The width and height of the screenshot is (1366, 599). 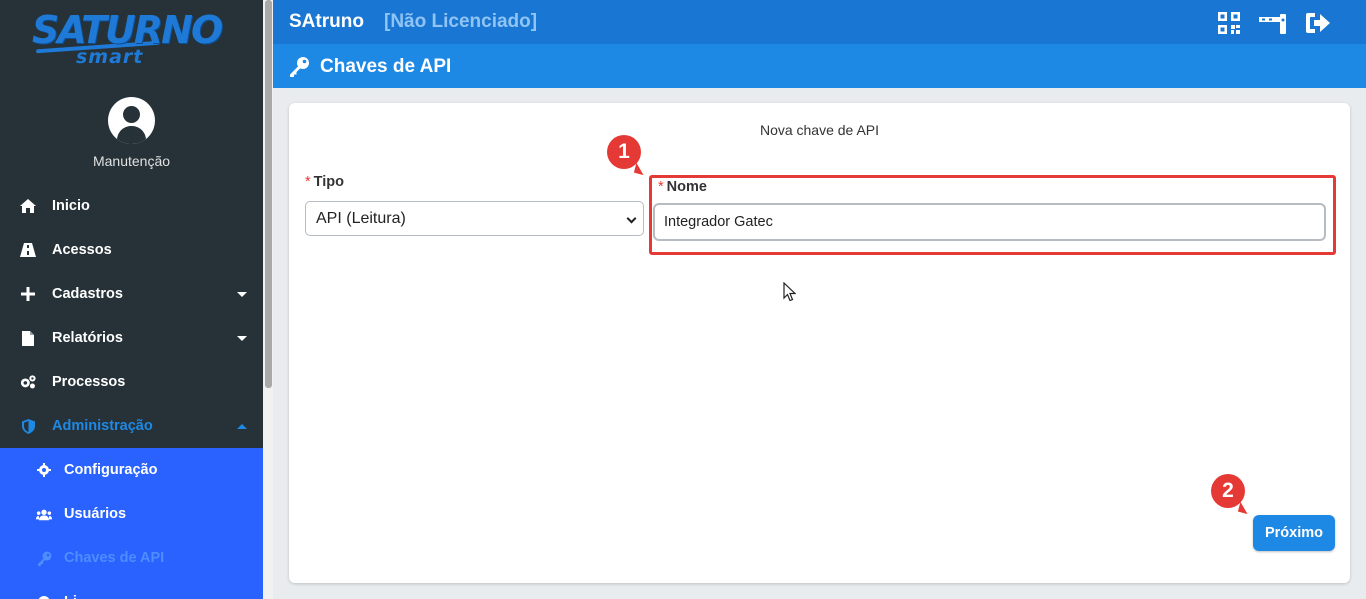 What do you see at coordinates (386, 66) in the screenshot?
I see `page-title: Chaves de API` at bounding box center [386, 66].